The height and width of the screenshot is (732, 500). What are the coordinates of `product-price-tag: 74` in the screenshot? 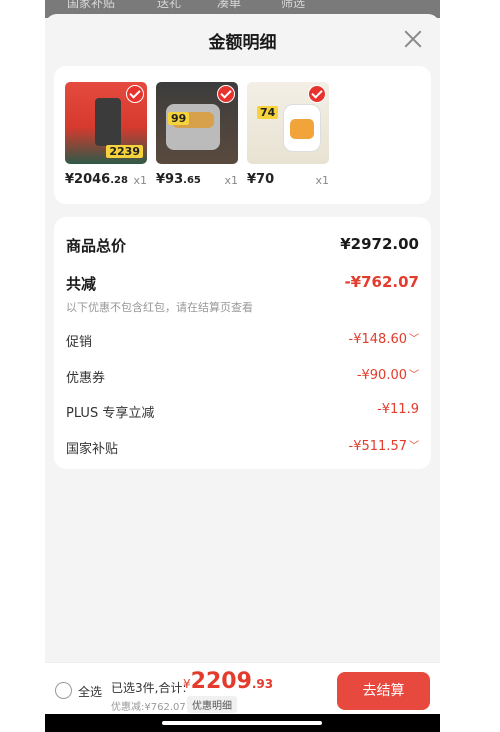 It's located at (268, 112).